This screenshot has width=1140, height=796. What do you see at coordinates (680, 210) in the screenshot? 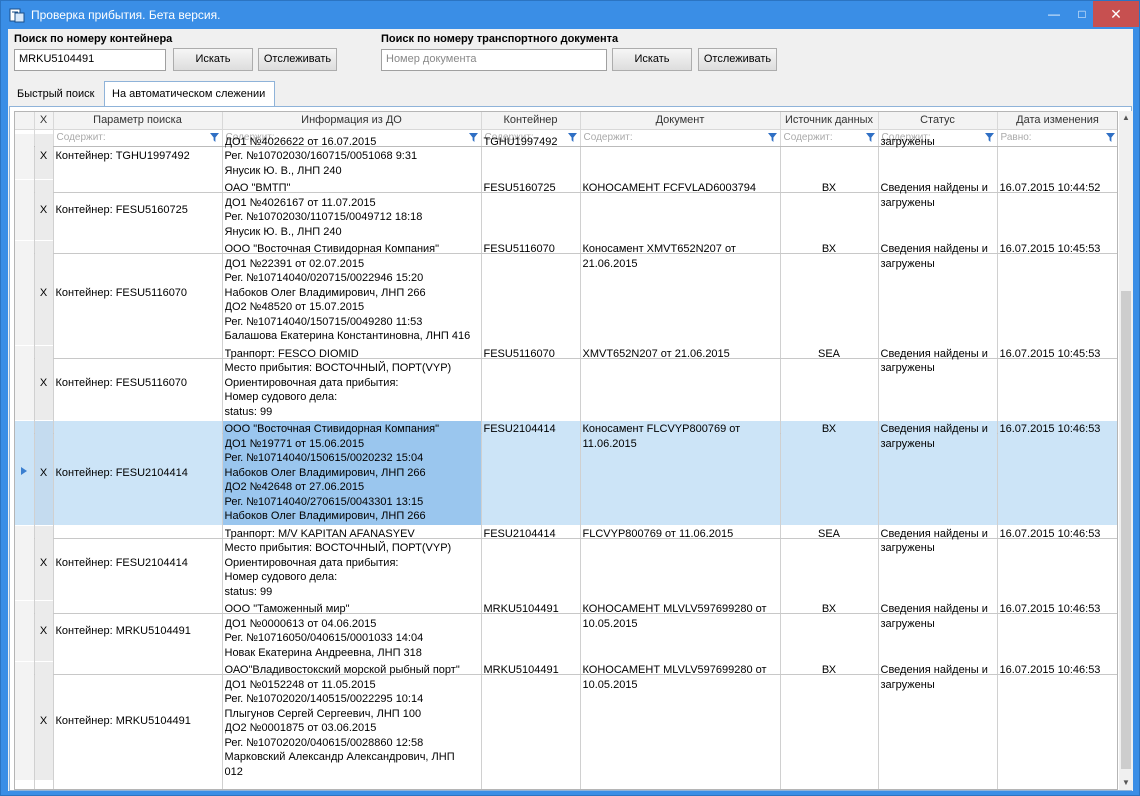
I see `document-cell: КОНОСАМЕНТ FCFVLAD6003794` at bounding box center [680, 210].